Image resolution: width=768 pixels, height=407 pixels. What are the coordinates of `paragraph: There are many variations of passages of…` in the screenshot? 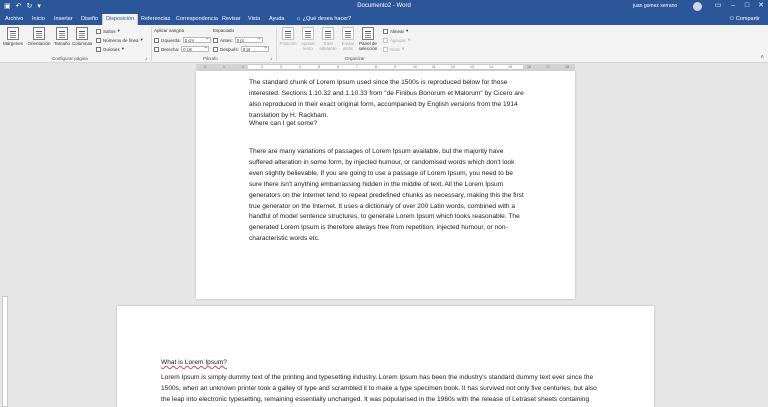 It's located at (387, 196).